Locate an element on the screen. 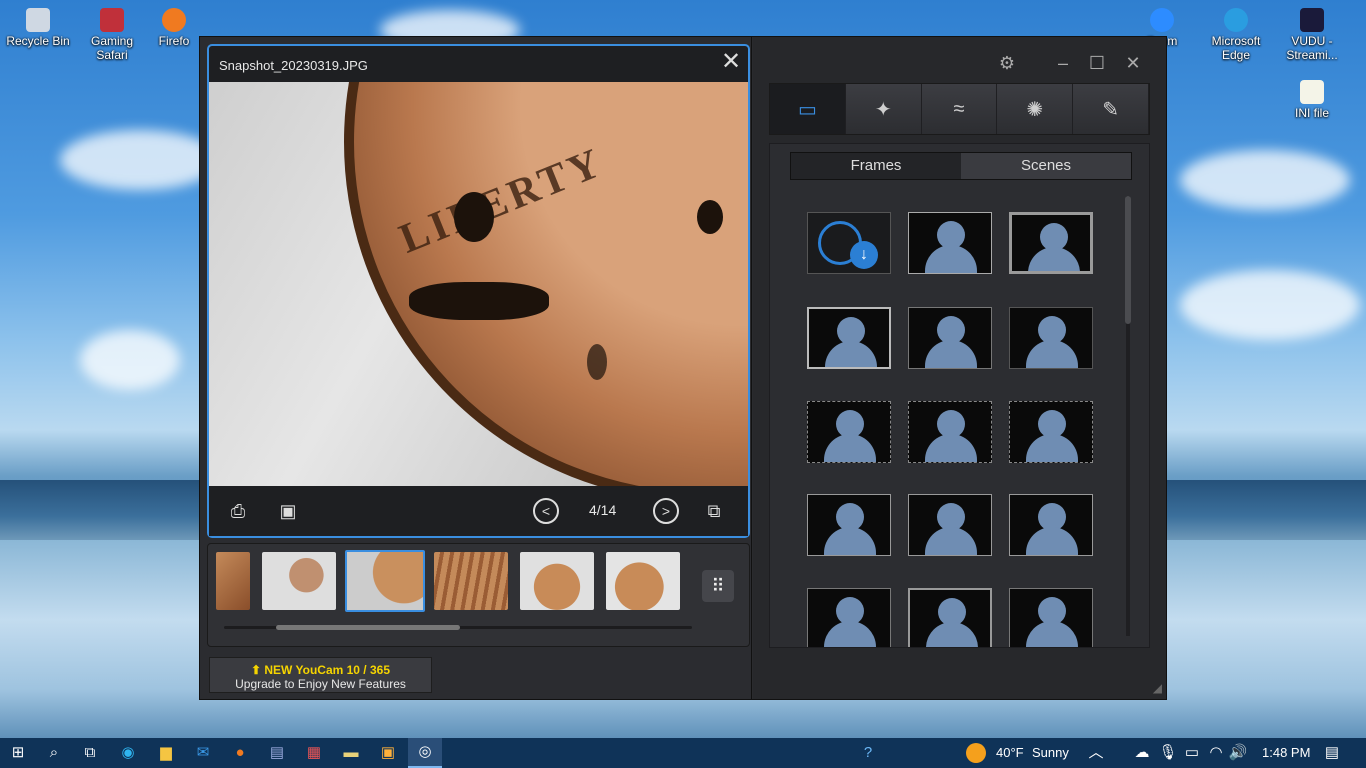 The width and height of the screenshot is (1366, 768). windows-start-icon: ⊞ is located at coordinates (18, 753).